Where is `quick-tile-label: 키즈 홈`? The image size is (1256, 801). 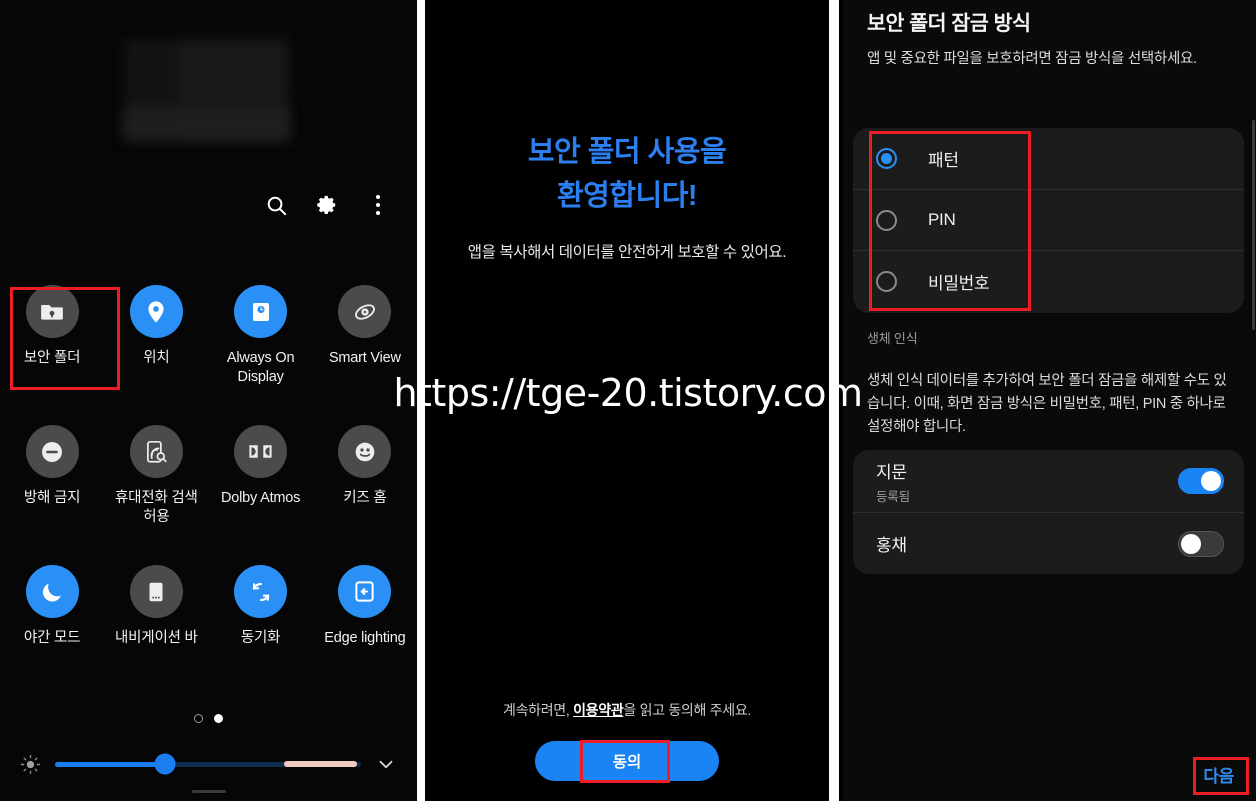 quick-tile-label: 키즈 홈 is located at coordinates (365, 498).